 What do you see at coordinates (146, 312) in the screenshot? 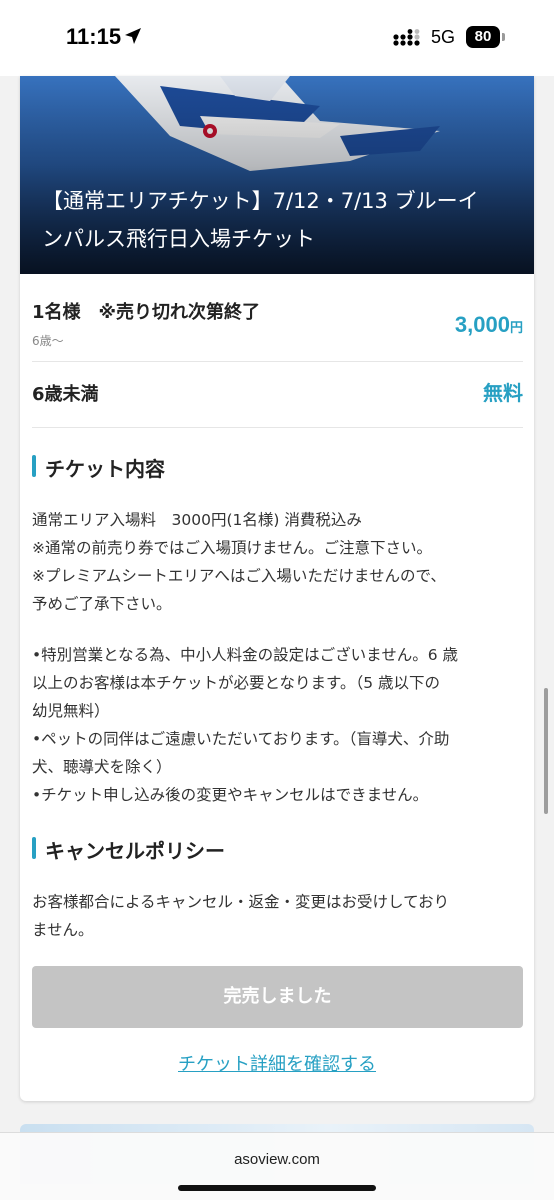
I see `price-label: 1名様 ※売り切れ次第終了` at bounding box center [146, 312].